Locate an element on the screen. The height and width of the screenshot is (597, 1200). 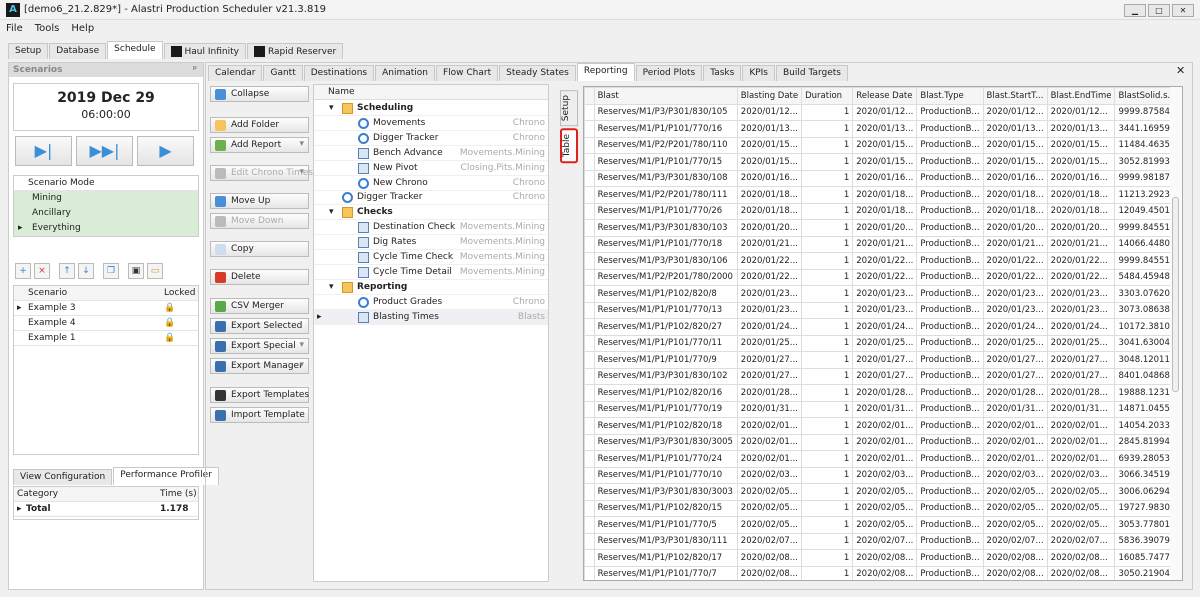
tab-tasks: Tasks is located at coordinates (722, 73).